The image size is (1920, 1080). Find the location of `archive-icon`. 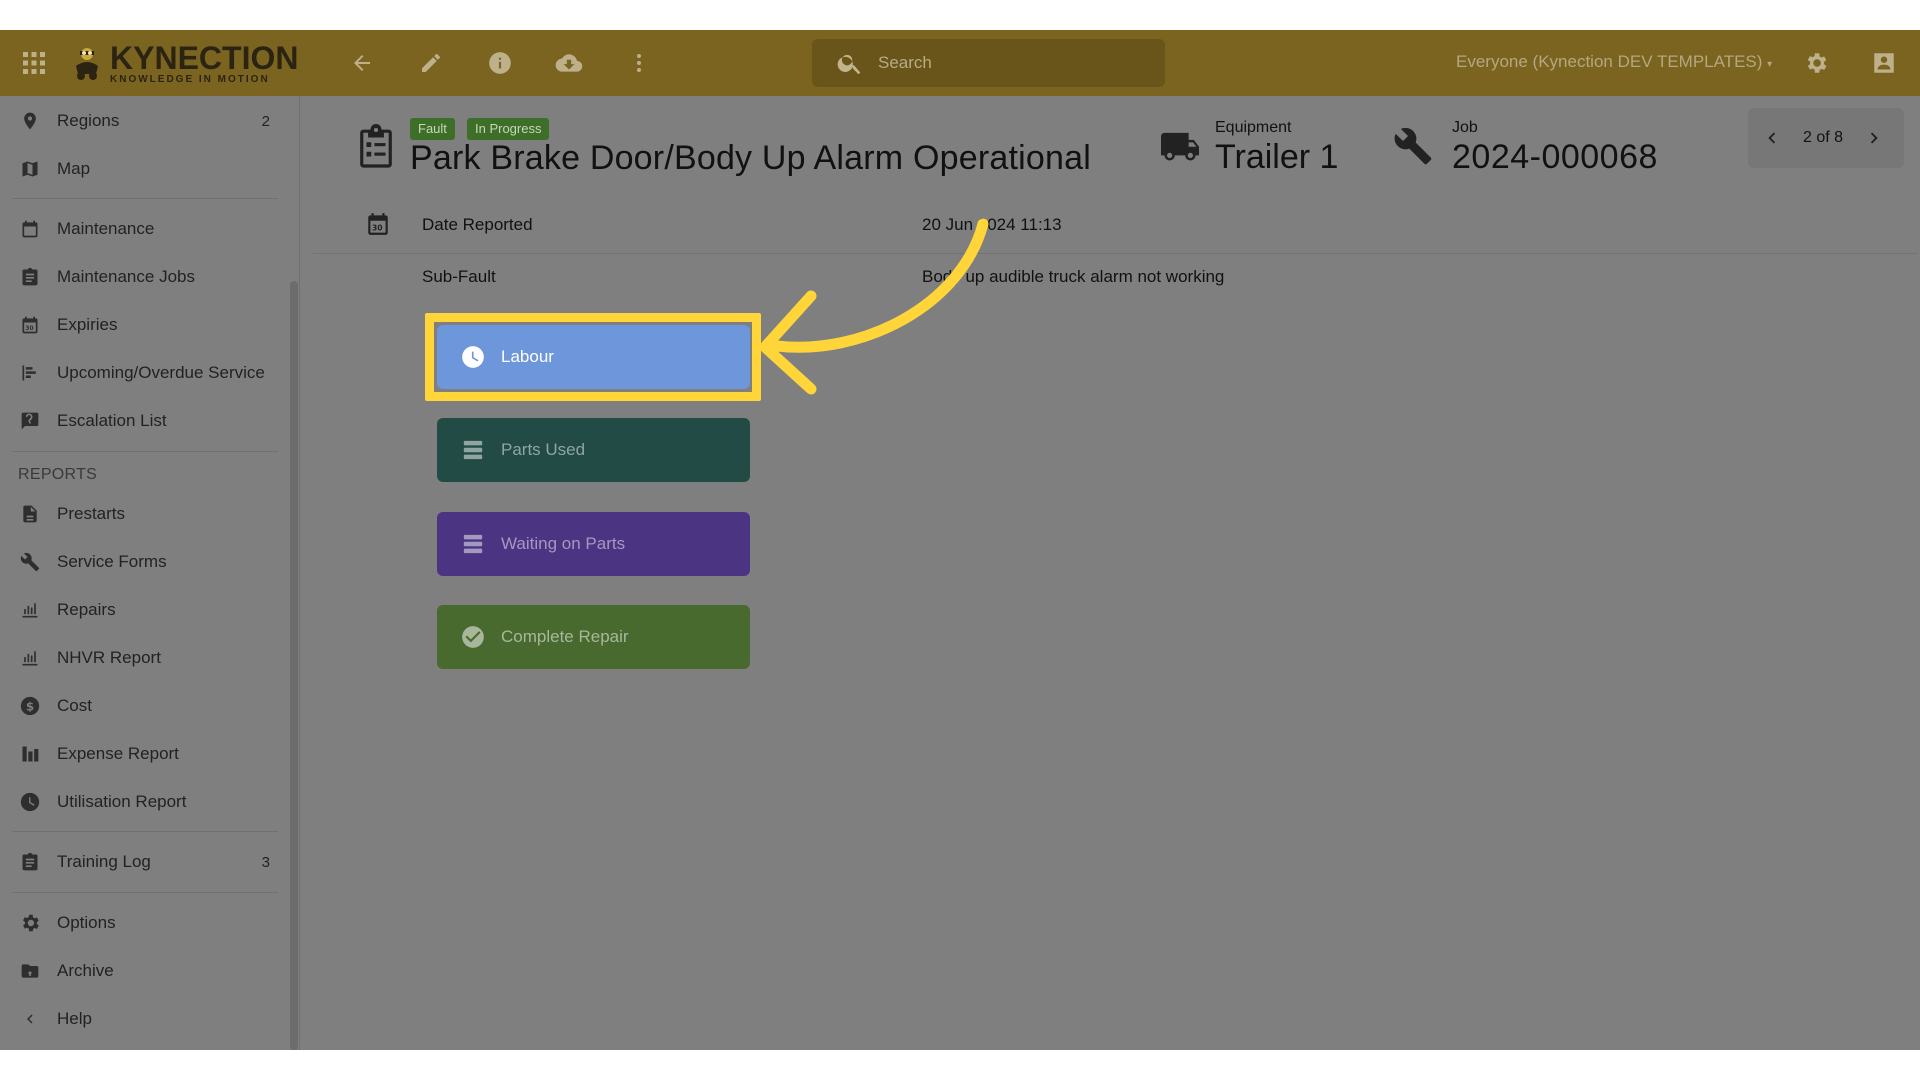

archive-icon is located at coordinates (30, 971).